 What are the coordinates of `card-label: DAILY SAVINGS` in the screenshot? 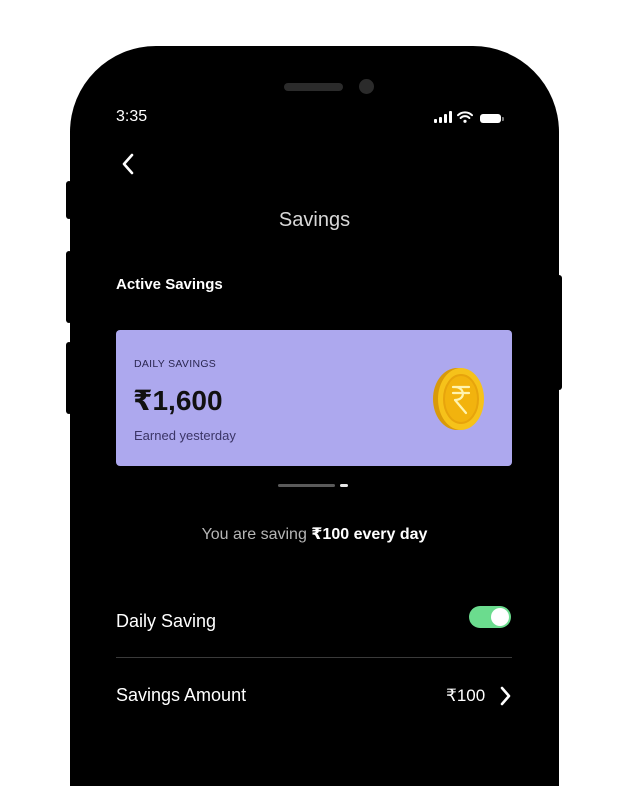 It's located at (175, 364).